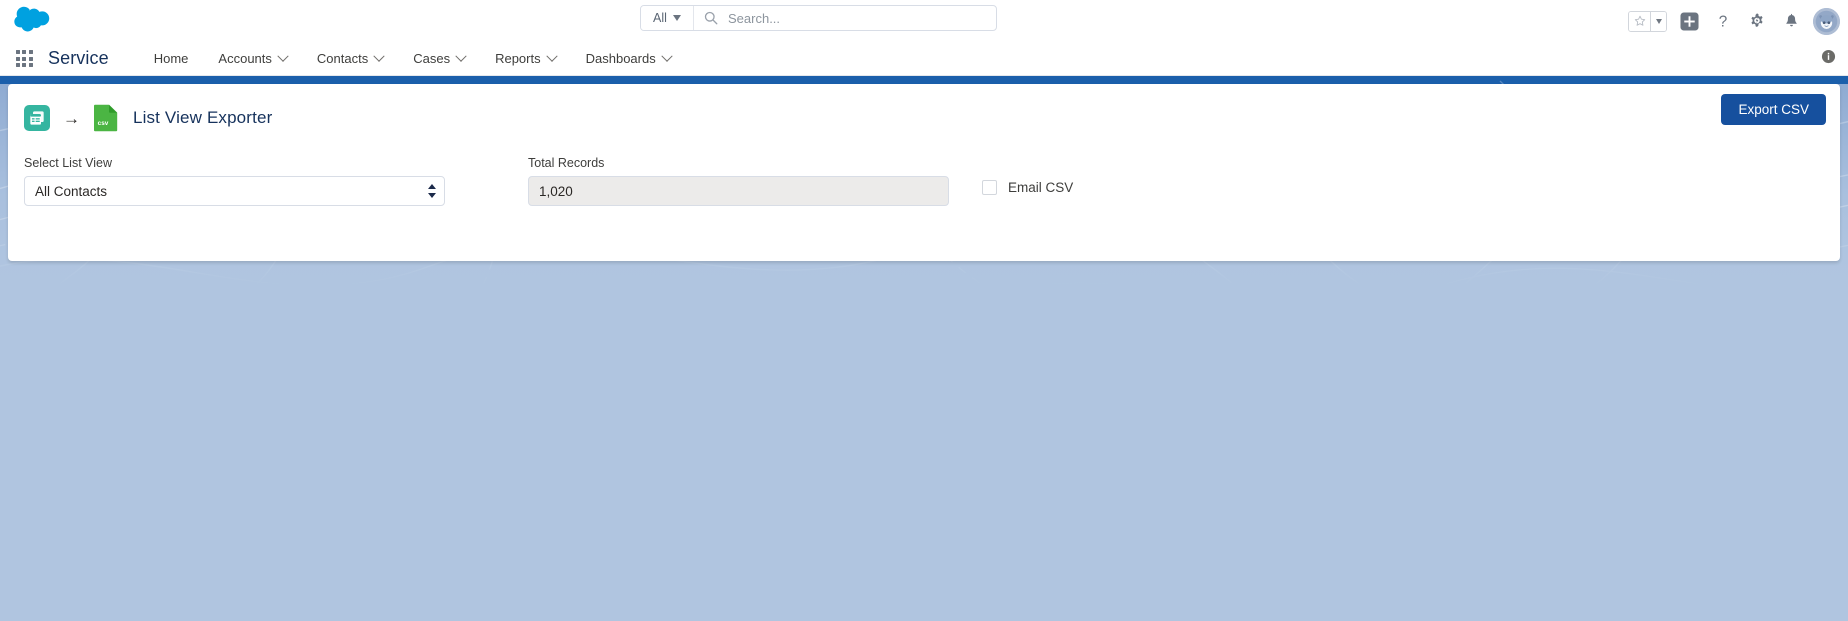 The image size is (1848, 621). What do you see at coordinates (1826, 21) in the screenshot?
I see `avatar` at bounding box center [1826, 21].